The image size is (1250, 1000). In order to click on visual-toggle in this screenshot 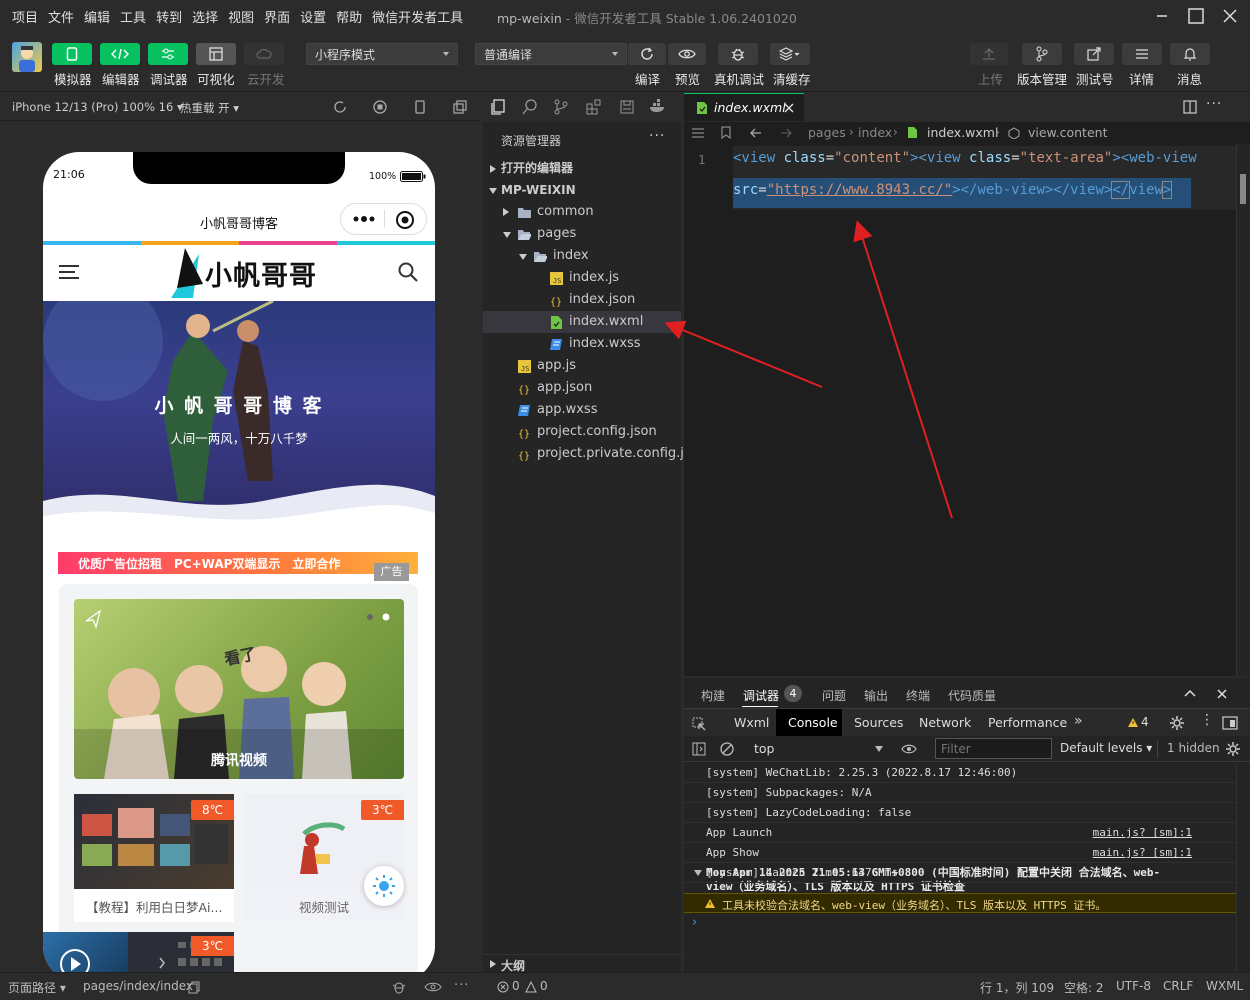, I will do `click(216, 54)`.